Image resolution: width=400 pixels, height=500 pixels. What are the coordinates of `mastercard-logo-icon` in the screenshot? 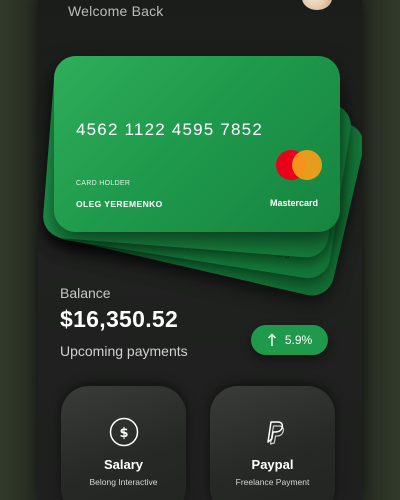 It's located at (299, 165).